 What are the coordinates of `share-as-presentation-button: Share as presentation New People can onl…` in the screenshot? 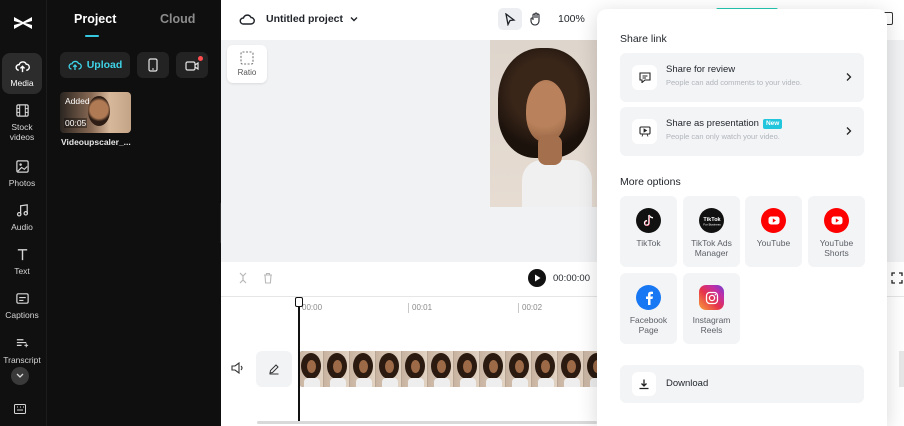 It's located at (742, 131).